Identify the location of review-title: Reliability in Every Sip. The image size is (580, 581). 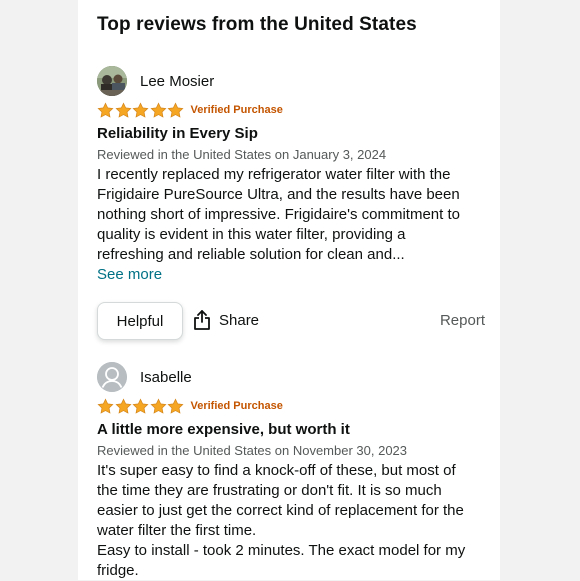
(297, 134).